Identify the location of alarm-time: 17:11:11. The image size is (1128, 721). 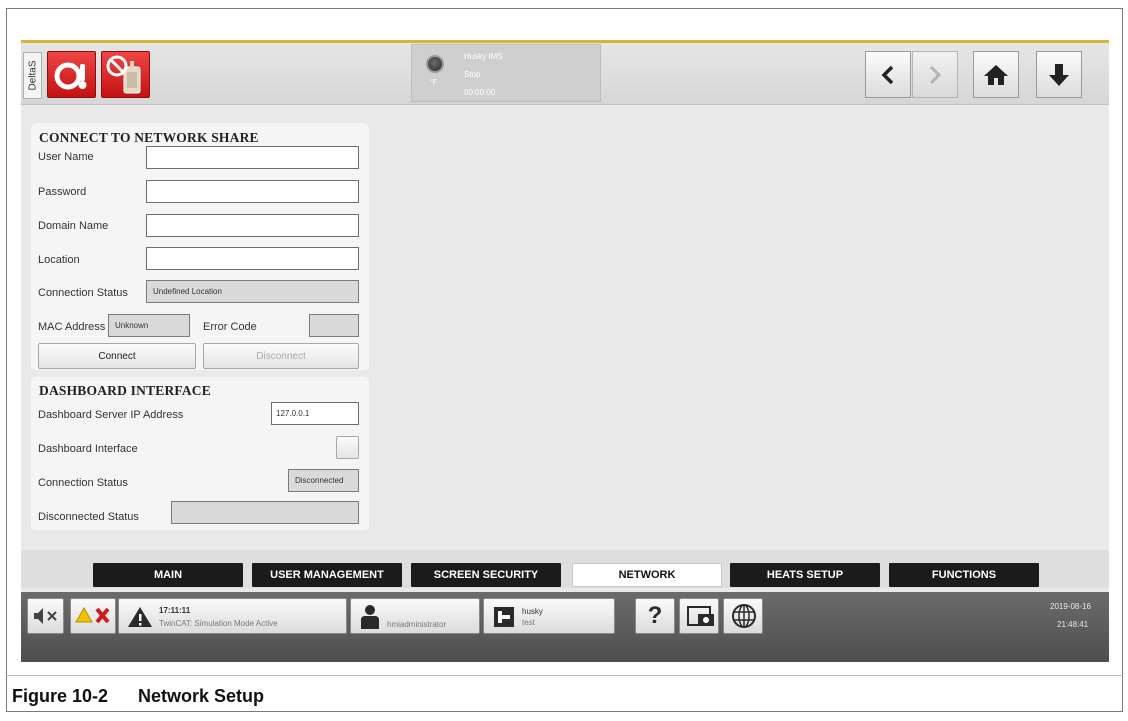
(175, 610).